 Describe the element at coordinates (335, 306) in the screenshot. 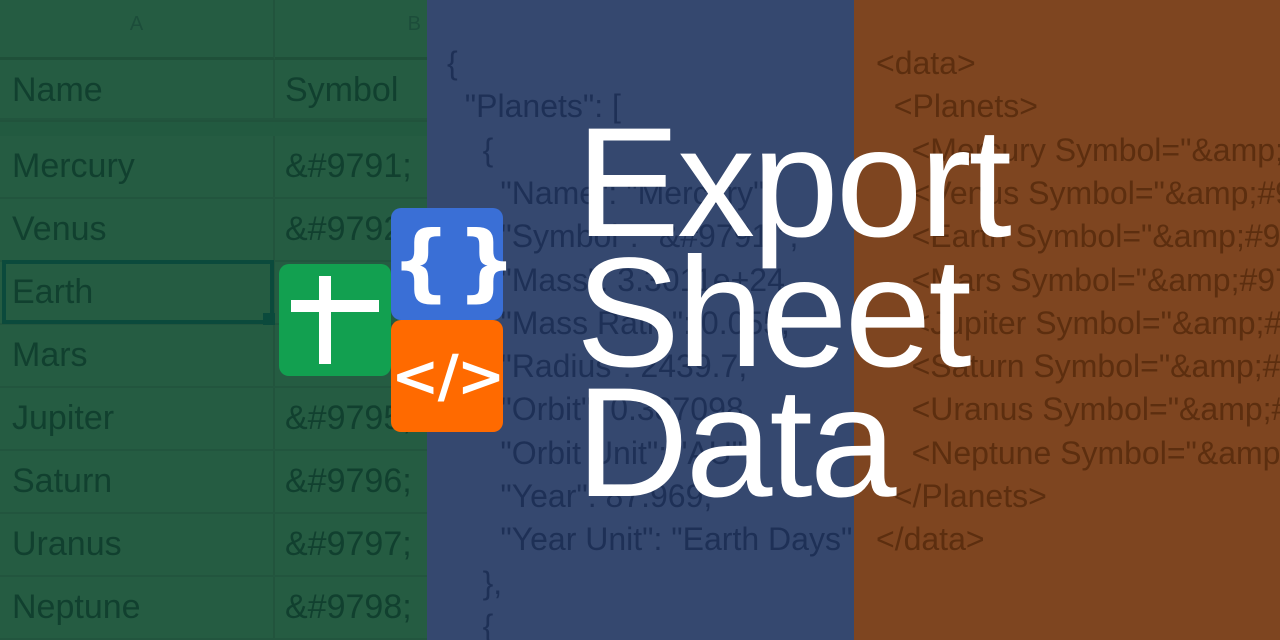

I see `plus-bar-horizontal` at that location.